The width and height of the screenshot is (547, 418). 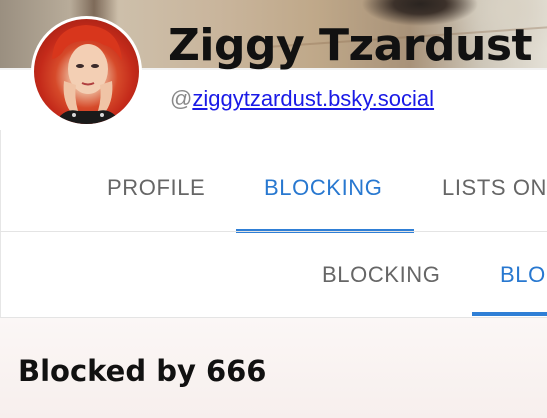 What do you see at coordinates (523, 275) in the screenshot?
I see `subtab-blocked-by: BLO` at bounding box center [523, 275].